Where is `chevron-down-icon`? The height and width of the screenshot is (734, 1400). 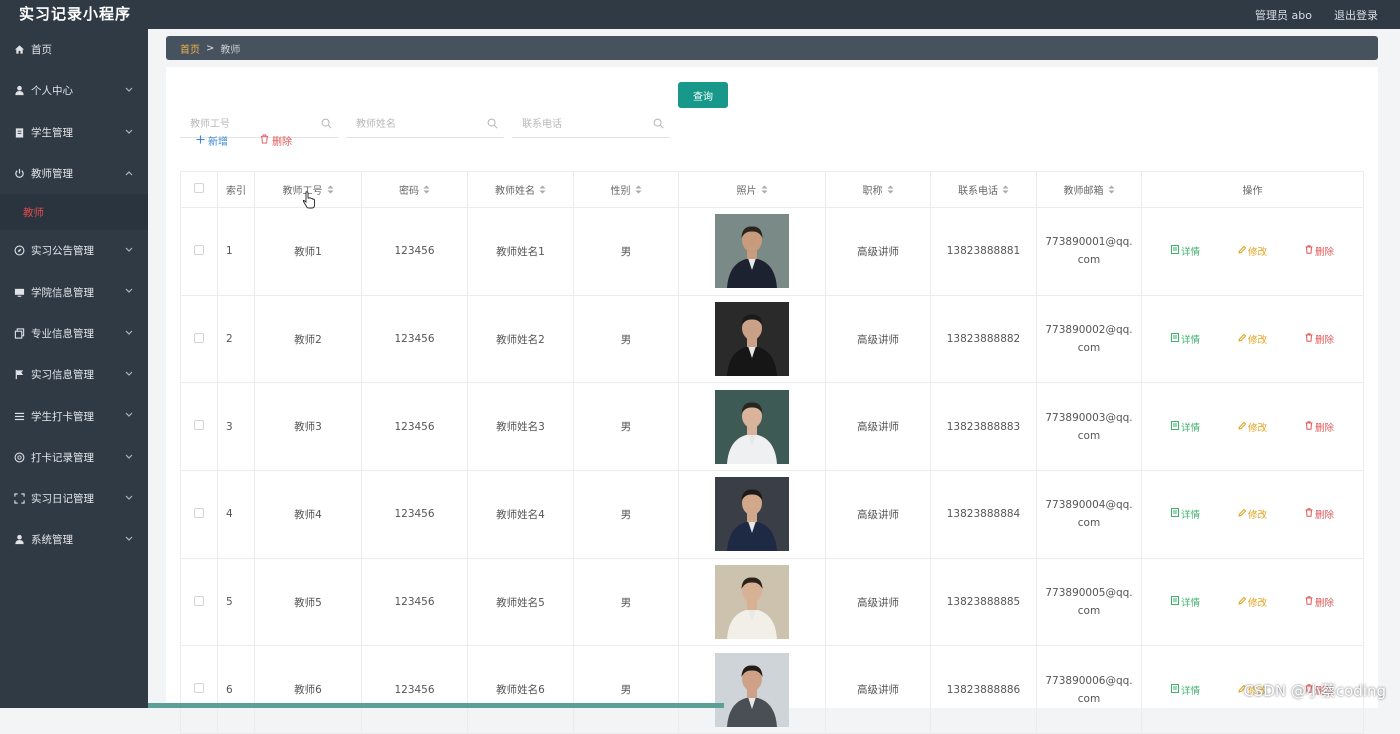 chevron-down-icon is located at coordinates (129, 333).